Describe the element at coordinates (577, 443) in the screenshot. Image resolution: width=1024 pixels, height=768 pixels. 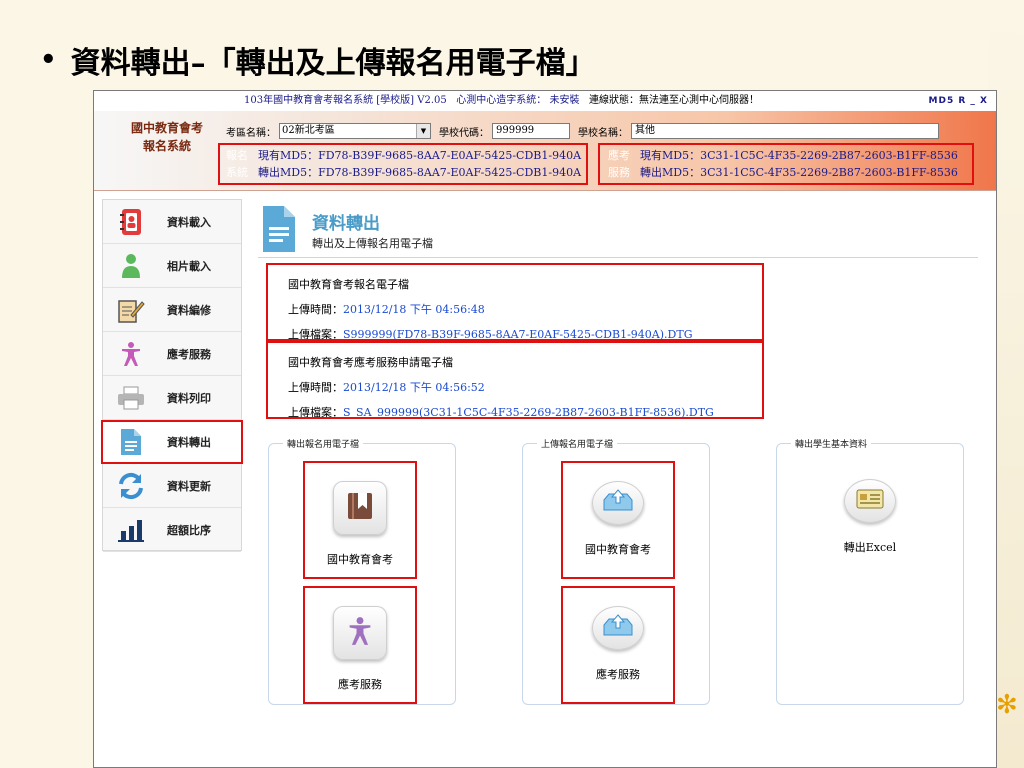
I see `group-label: 上傳報名用電子檔` at that location.